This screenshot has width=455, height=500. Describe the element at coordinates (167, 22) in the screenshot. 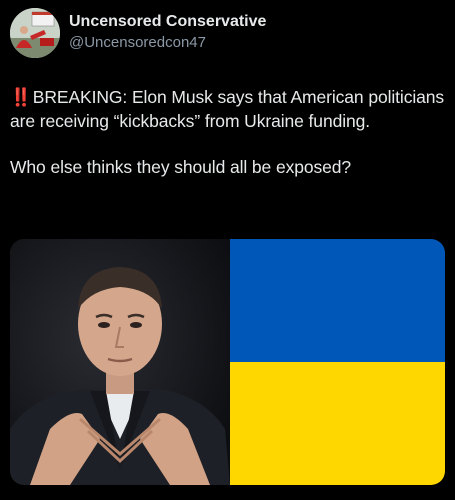

I see `author-display-name: Uncensored Conservative` at that location.